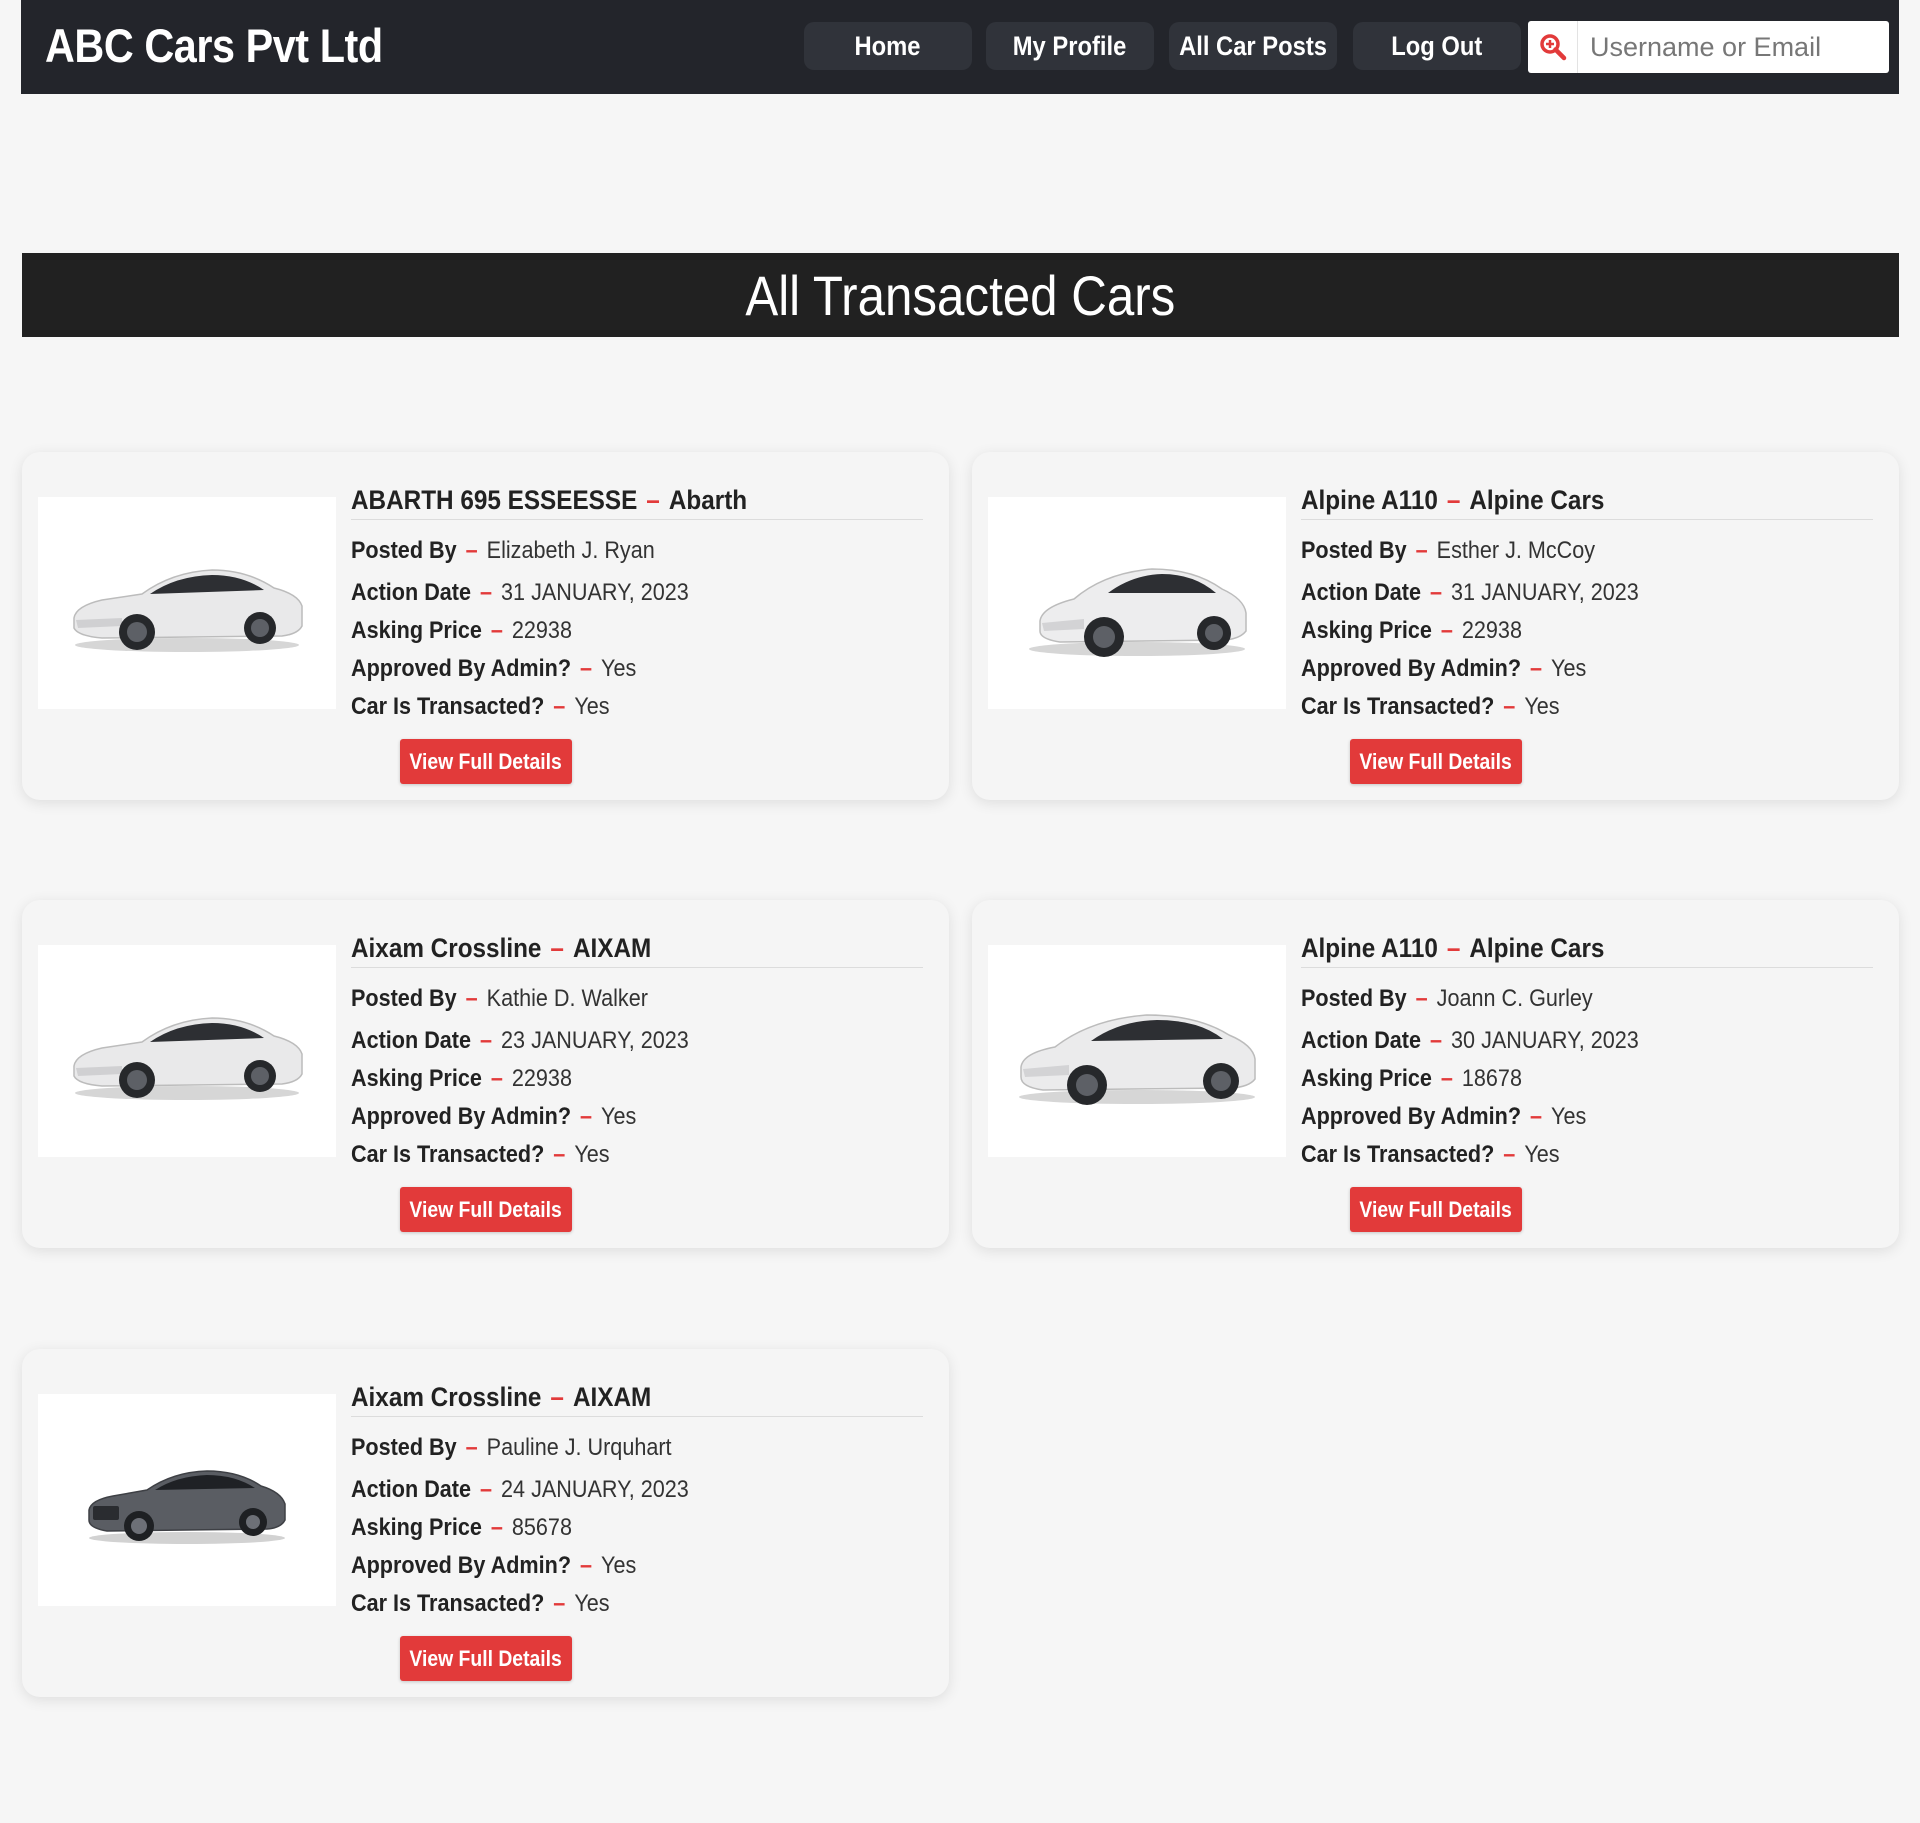 This screenshot has width=1920, height=1823. I want to click on posted-by-row: Posted By – Pauline J. Urquhart, so click(637, 1450).